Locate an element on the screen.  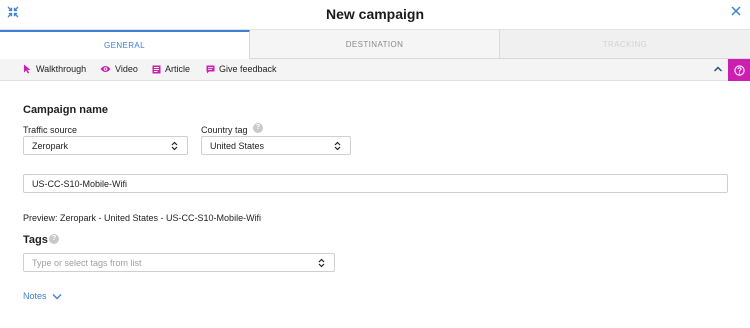
article-link: Article is located at coordinates (171, 69).